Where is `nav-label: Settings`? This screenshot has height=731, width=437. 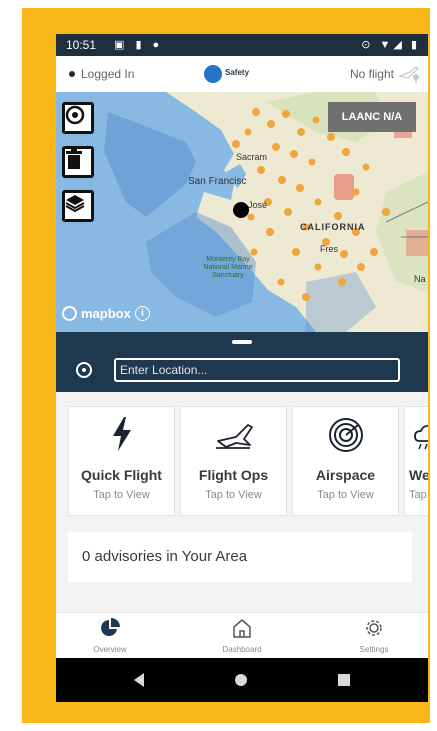
nav-label: Settings is located at coordinates (374, 649).